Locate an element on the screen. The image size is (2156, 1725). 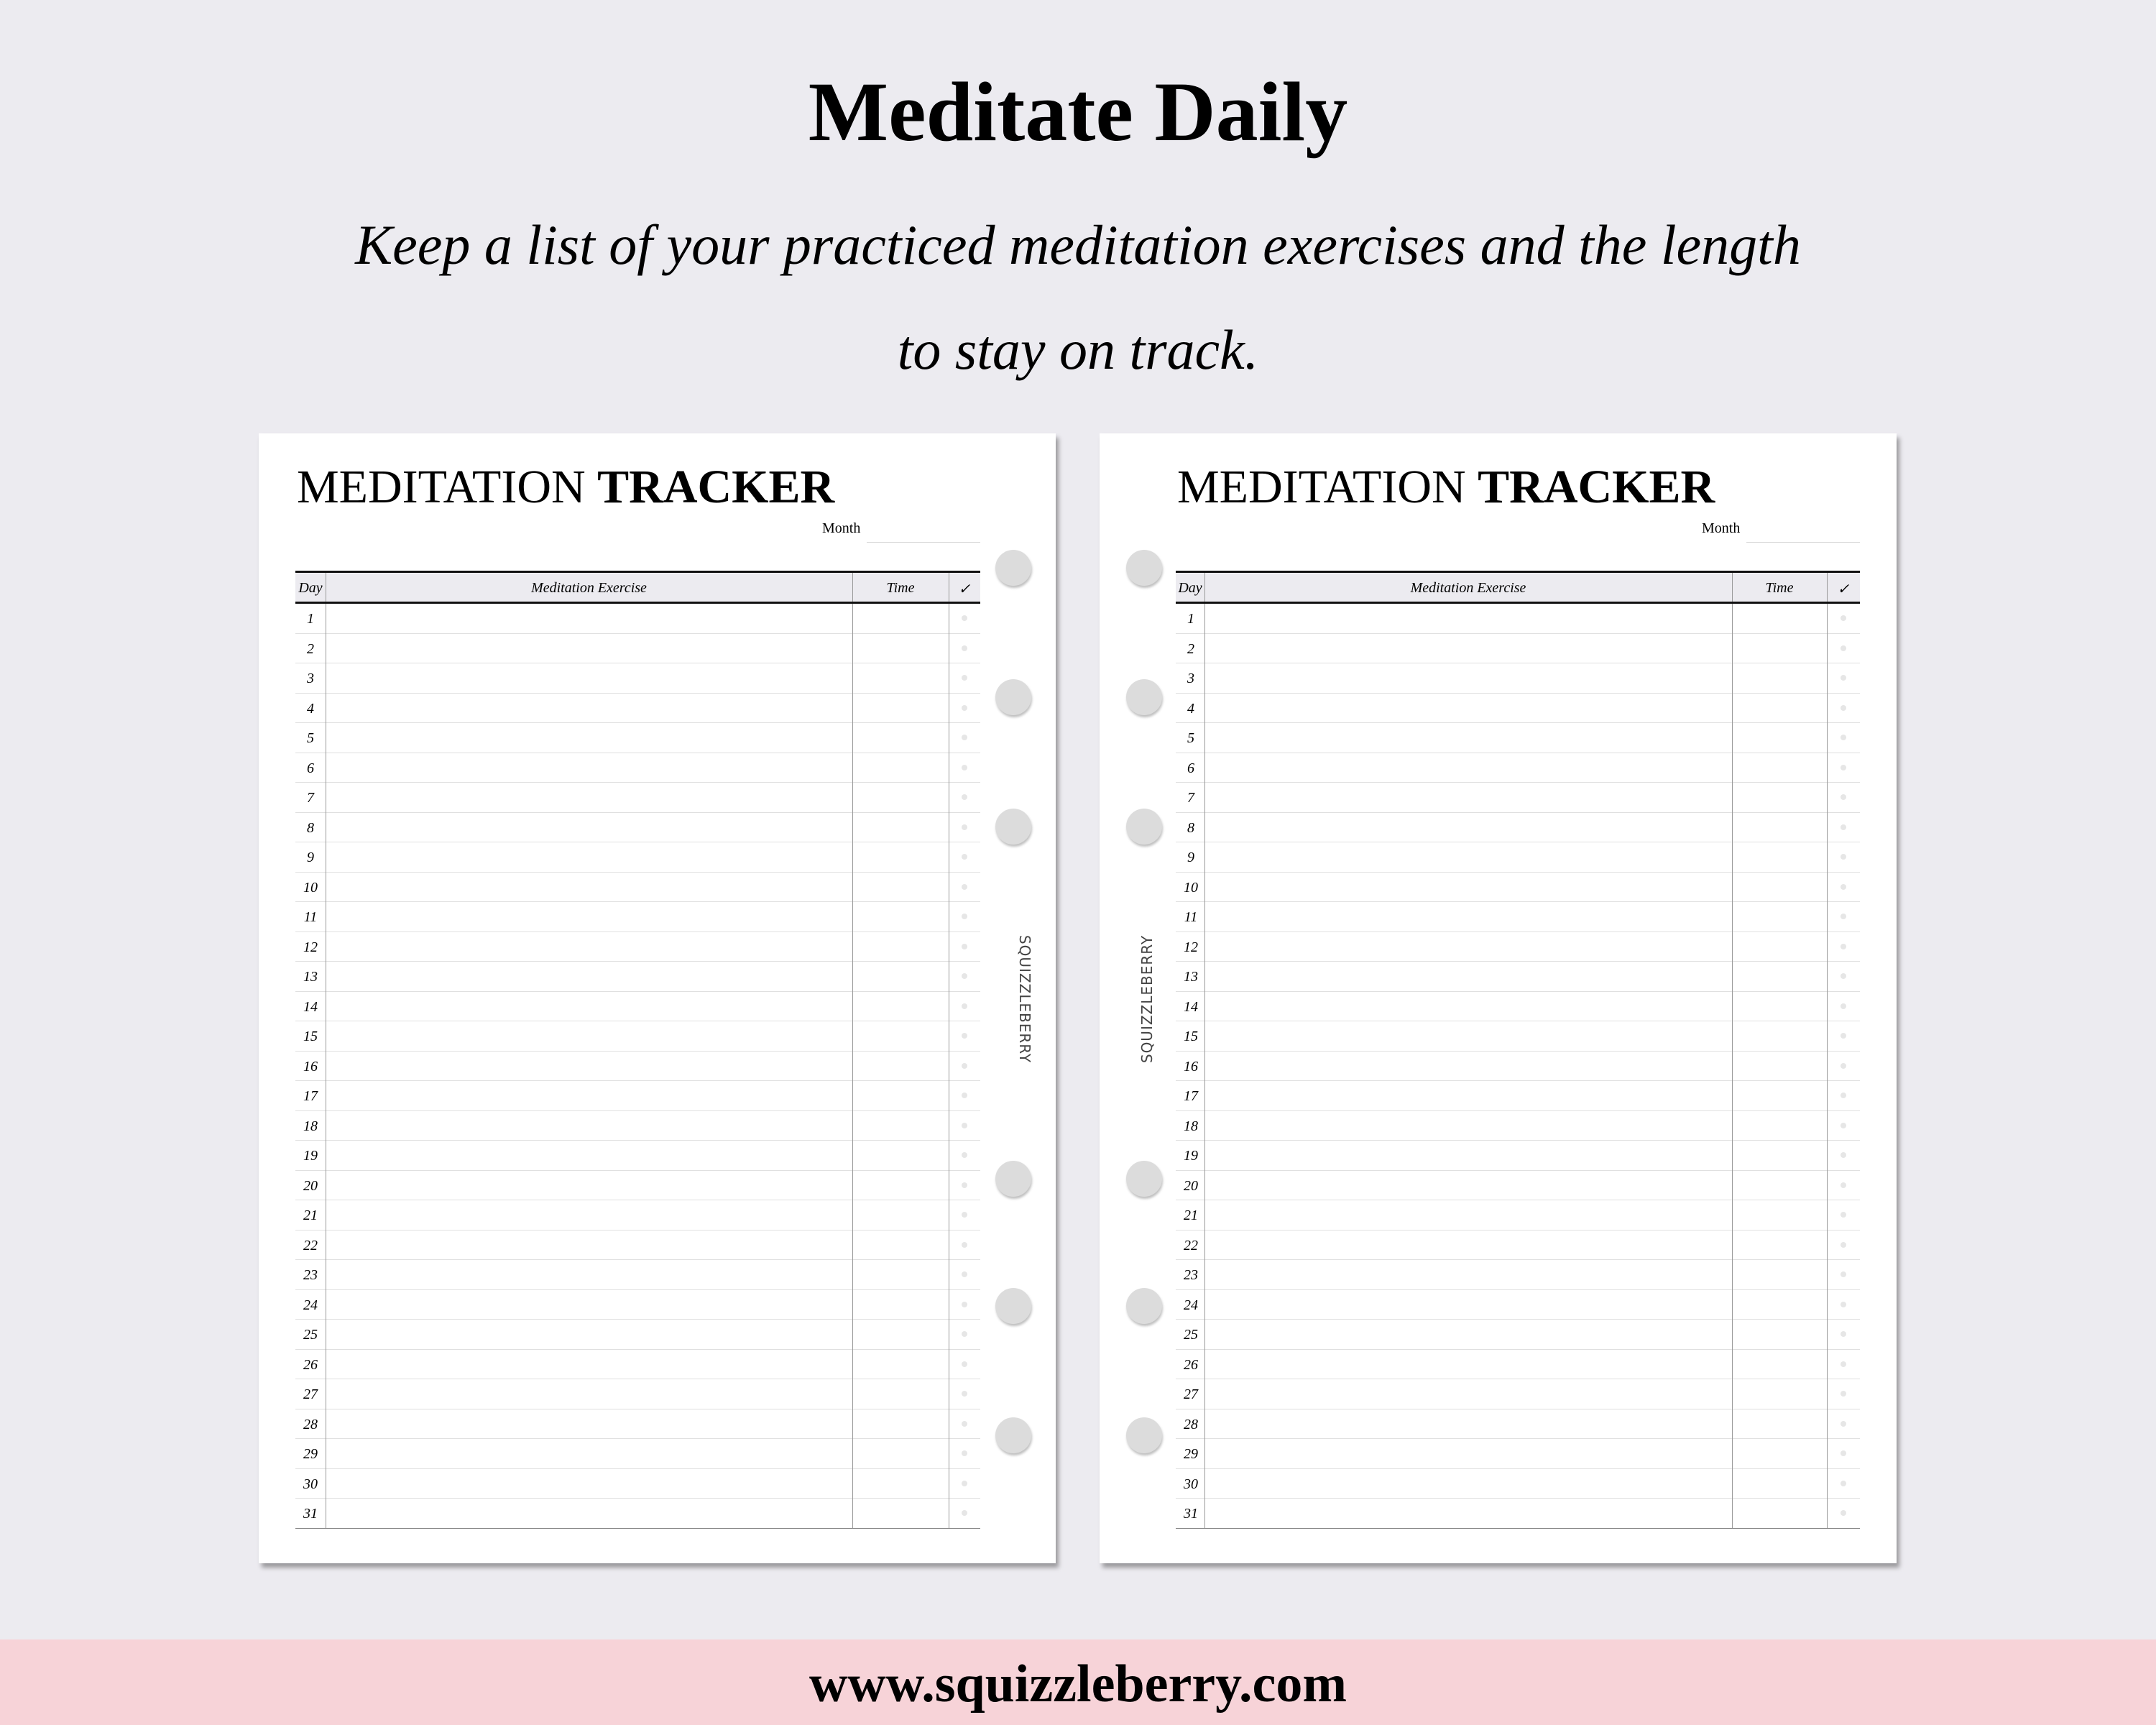
table-row: 23 is located at coordinates (637, 1275).